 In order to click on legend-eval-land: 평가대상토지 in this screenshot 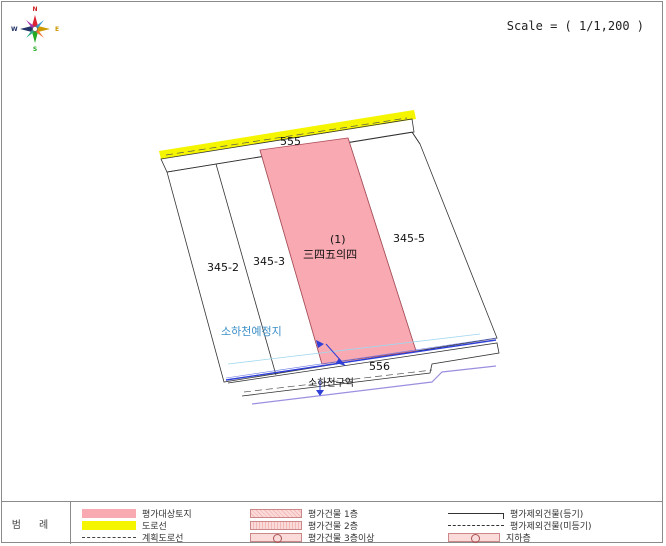, I will do `click(137, 513)`.